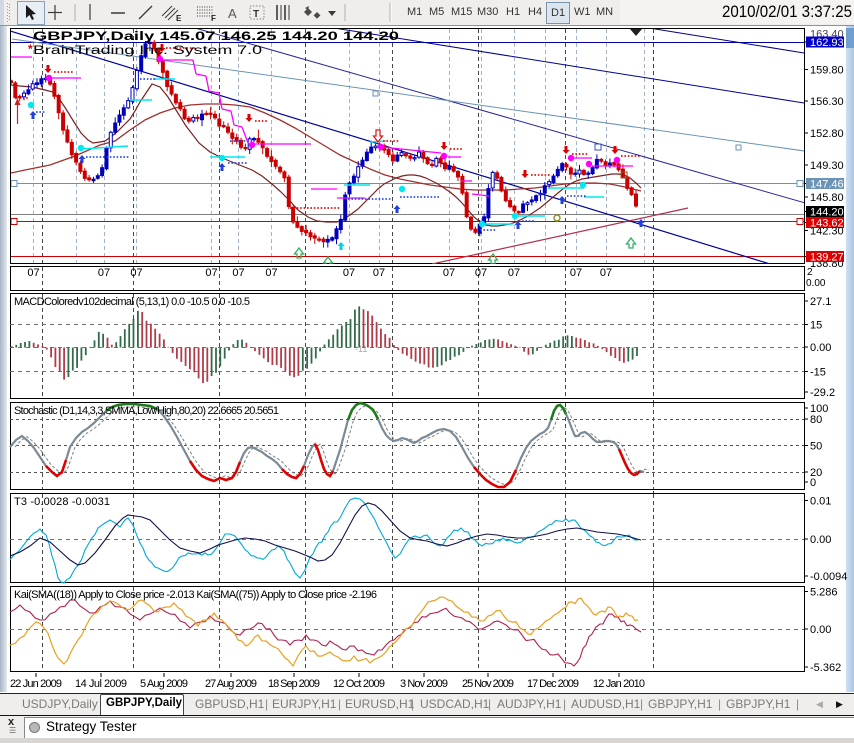 Image resolution: width=854 pixels, height=743 pixels. Describe the element at coordinates (816, 326) in the screenshot. I see `svg-text: 15` at that location.